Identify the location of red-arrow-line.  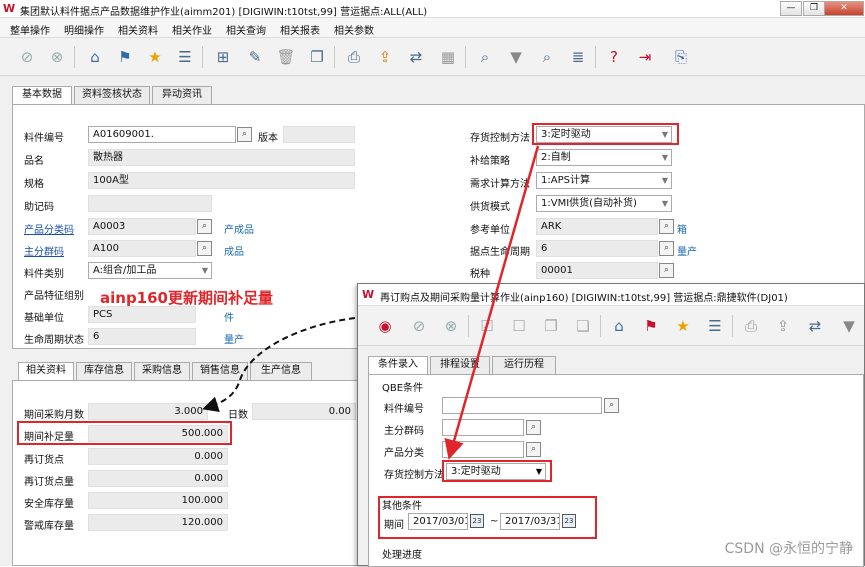
(492, 302).